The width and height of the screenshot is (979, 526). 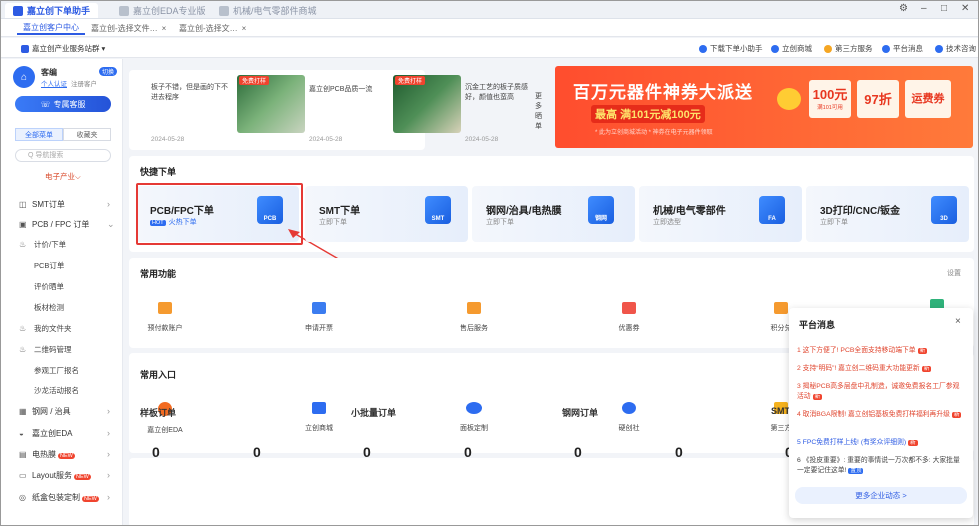 I want to click on smt-order-card: SMT下单 立即下单 SMT, so click(x=386, y=214).